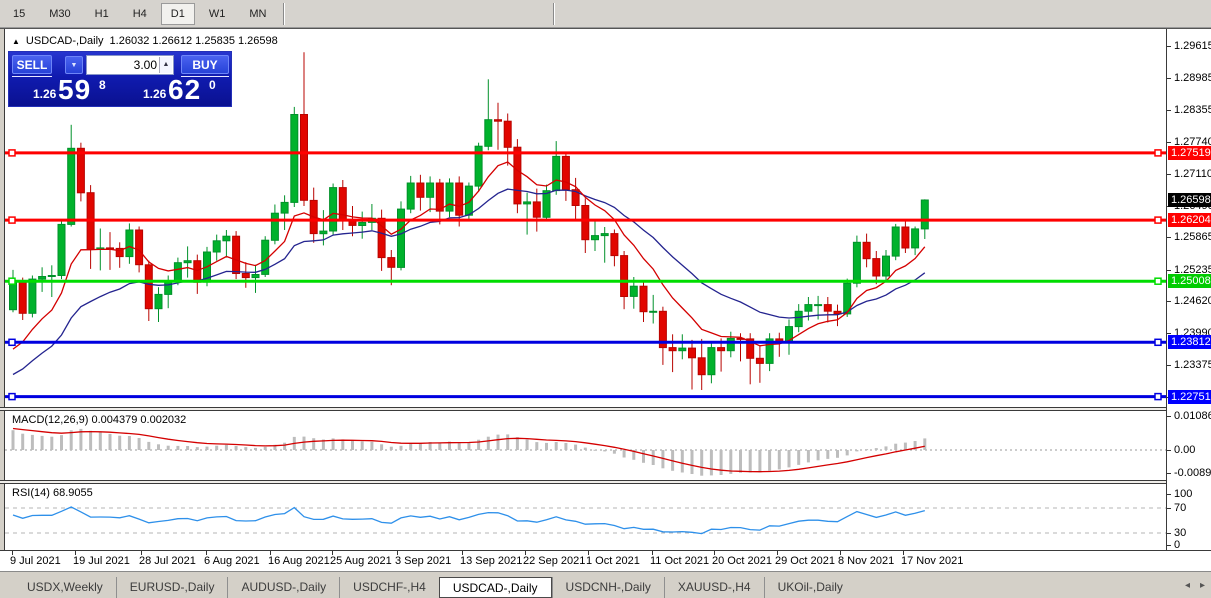 Image resolution: width=1211 pixels, height=598 pixels. What do you see at coordinates (217, 14) in the screenshot?
I see `timeframe-button-w1: W1` at bounding box center [217, 14].